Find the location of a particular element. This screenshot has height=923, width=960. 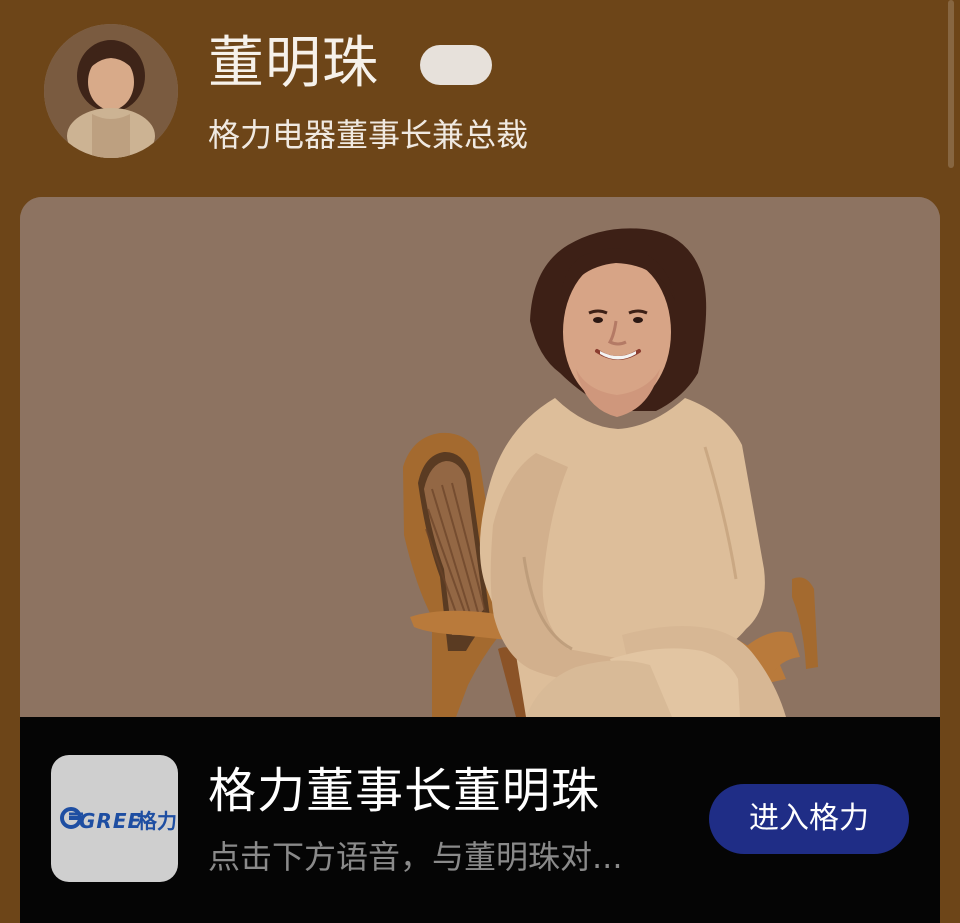

gree-wordmark: GREE is located at coordinates (111, 821).